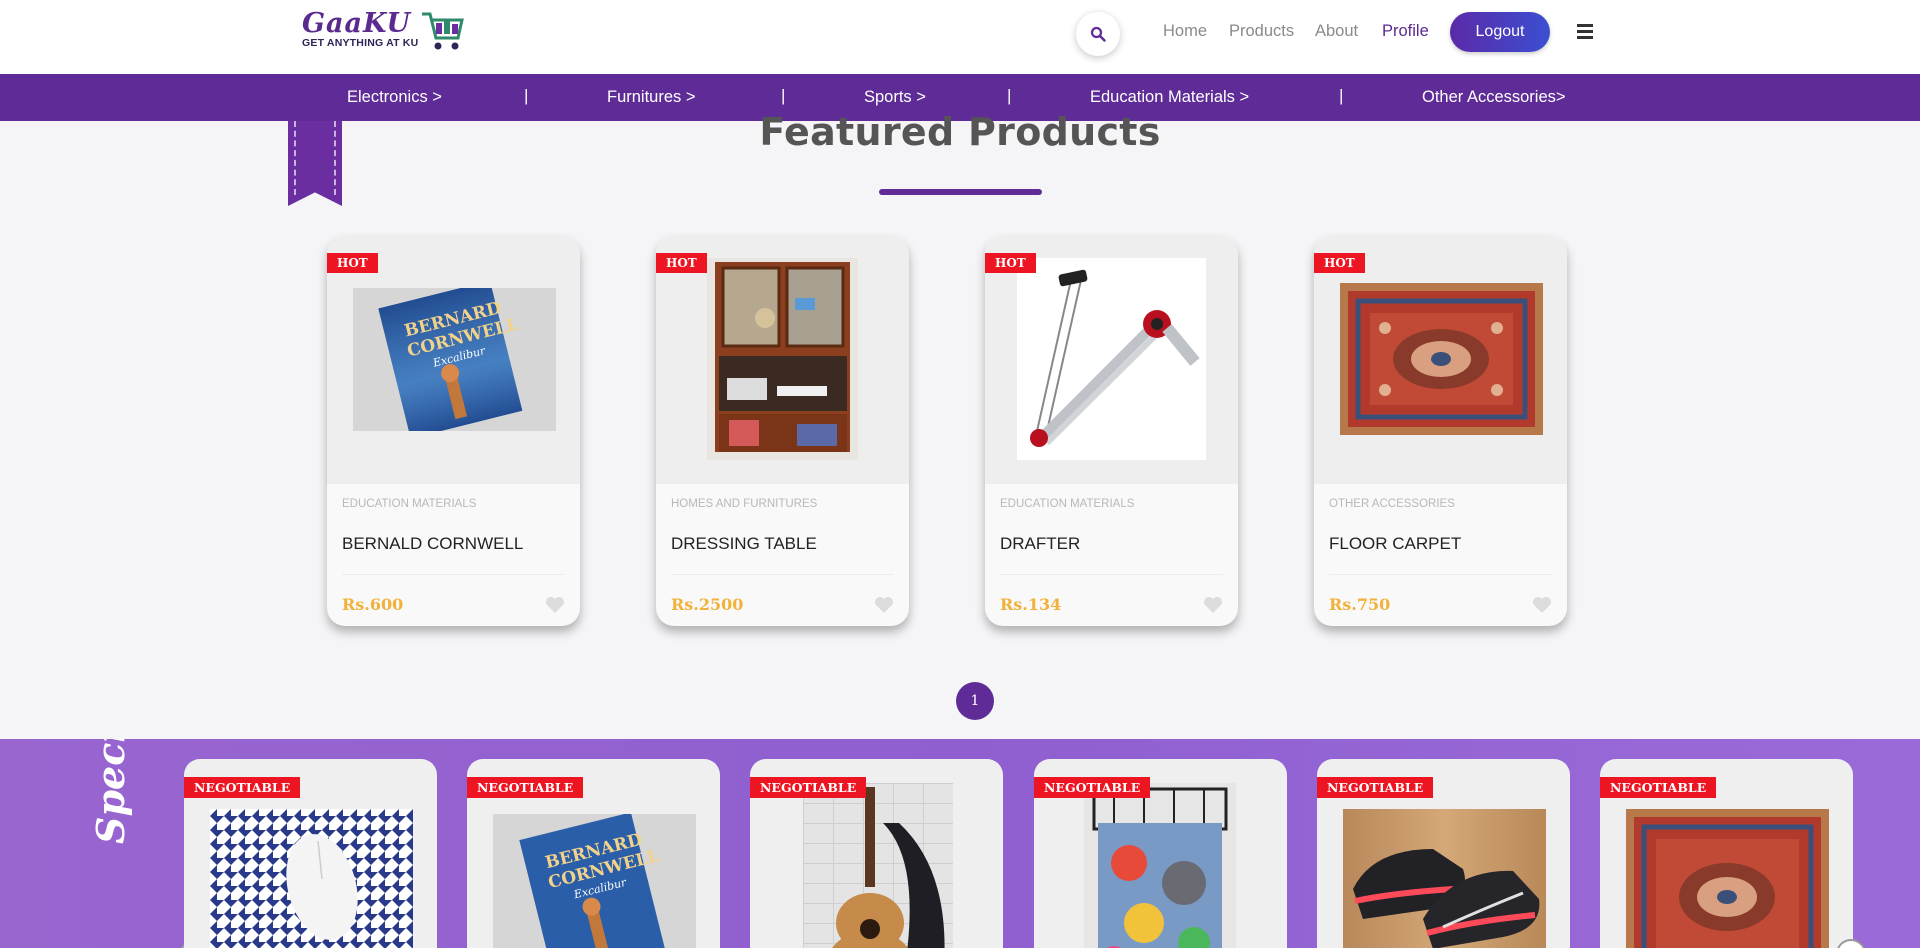  I want to click on featured-title: Featured Products, so click(960, 132).